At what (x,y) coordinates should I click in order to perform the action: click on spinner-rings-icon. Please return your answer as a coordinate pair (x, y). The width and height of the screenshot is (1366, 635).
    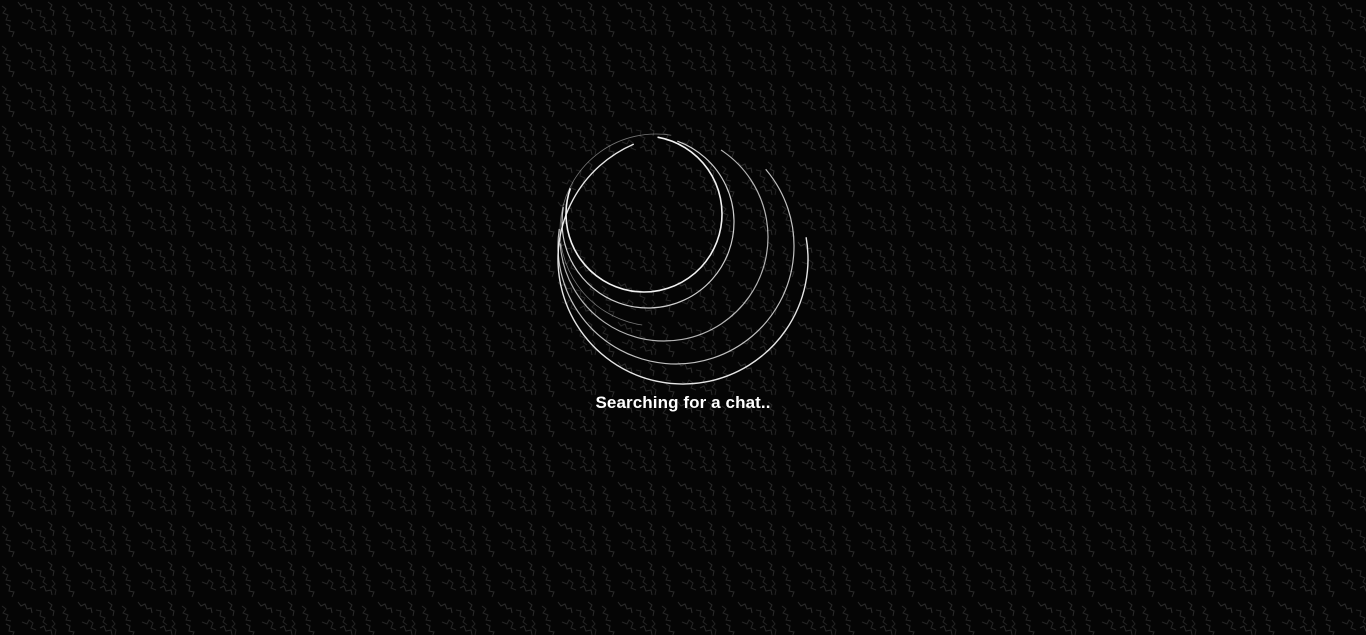
    Looking at the image, I should click on (683, 256).